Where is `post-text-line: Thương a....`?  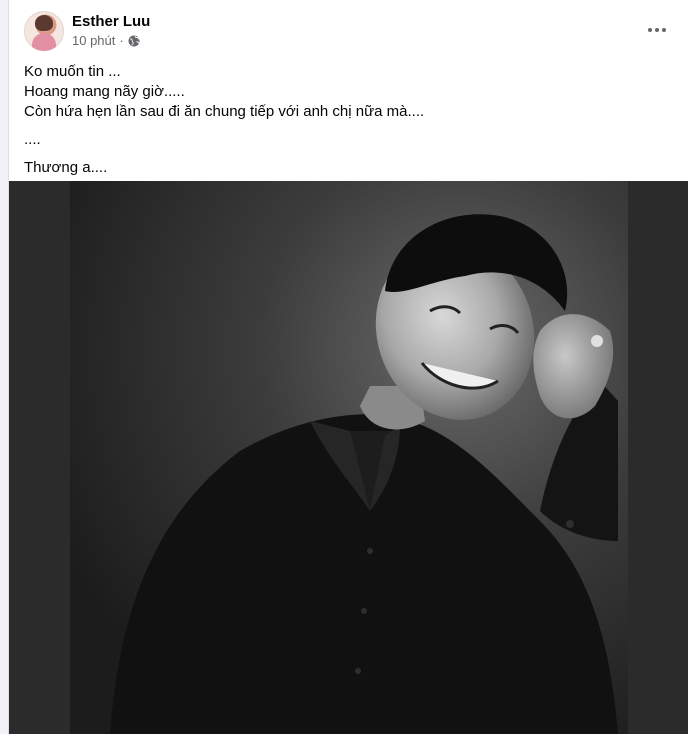 post-text-line: Thương a.... is located at coordinates (66, 167).